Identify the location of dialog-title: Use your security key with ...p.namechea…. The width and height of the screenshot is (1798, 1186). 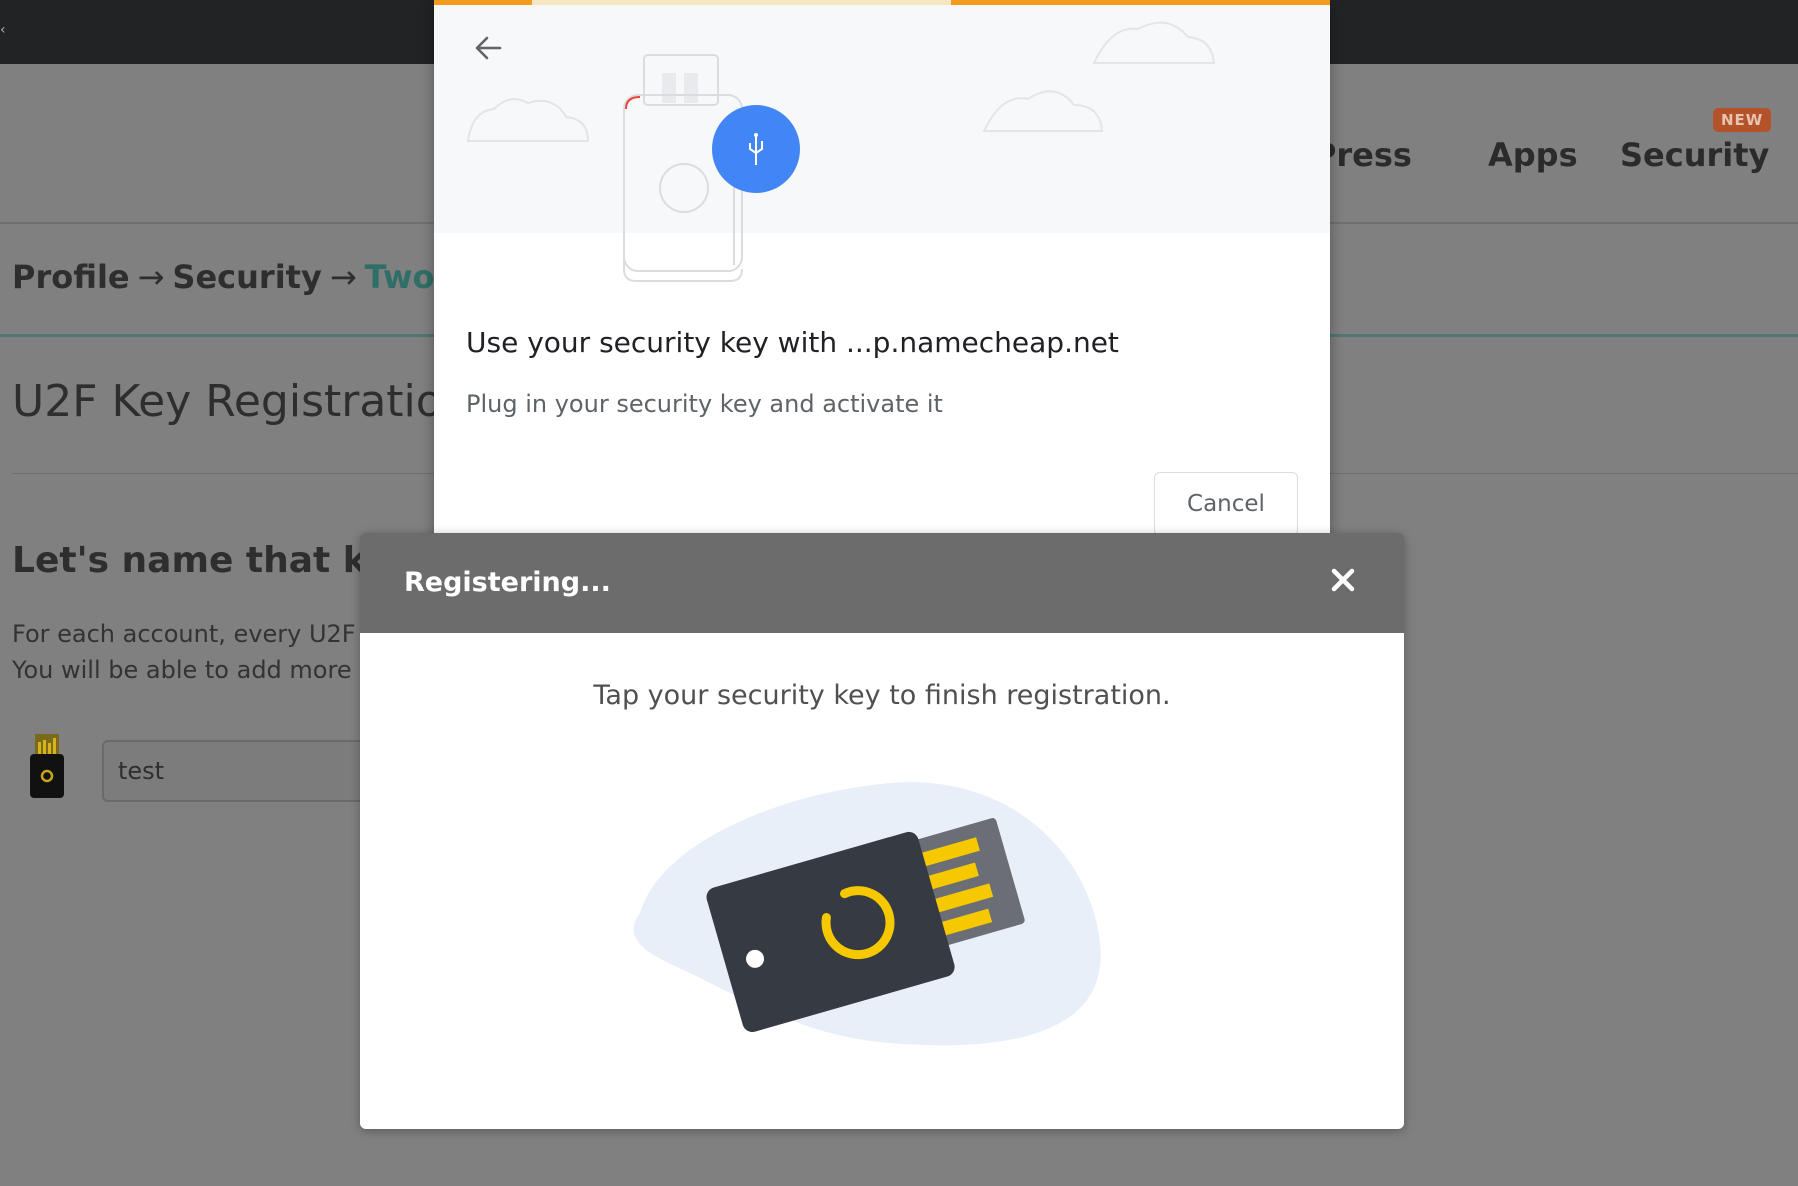
(792, 342).